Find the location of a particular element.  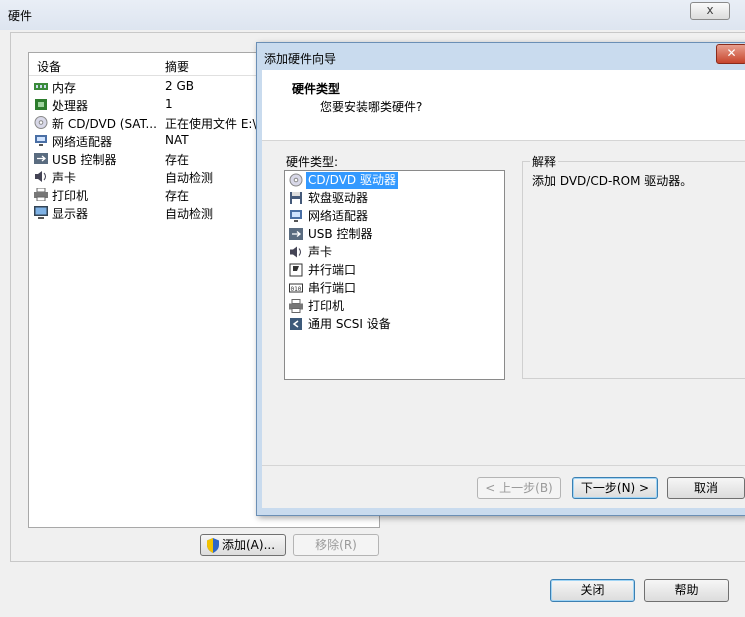

help-button: 帮助 is located at coordinates (686, 590).